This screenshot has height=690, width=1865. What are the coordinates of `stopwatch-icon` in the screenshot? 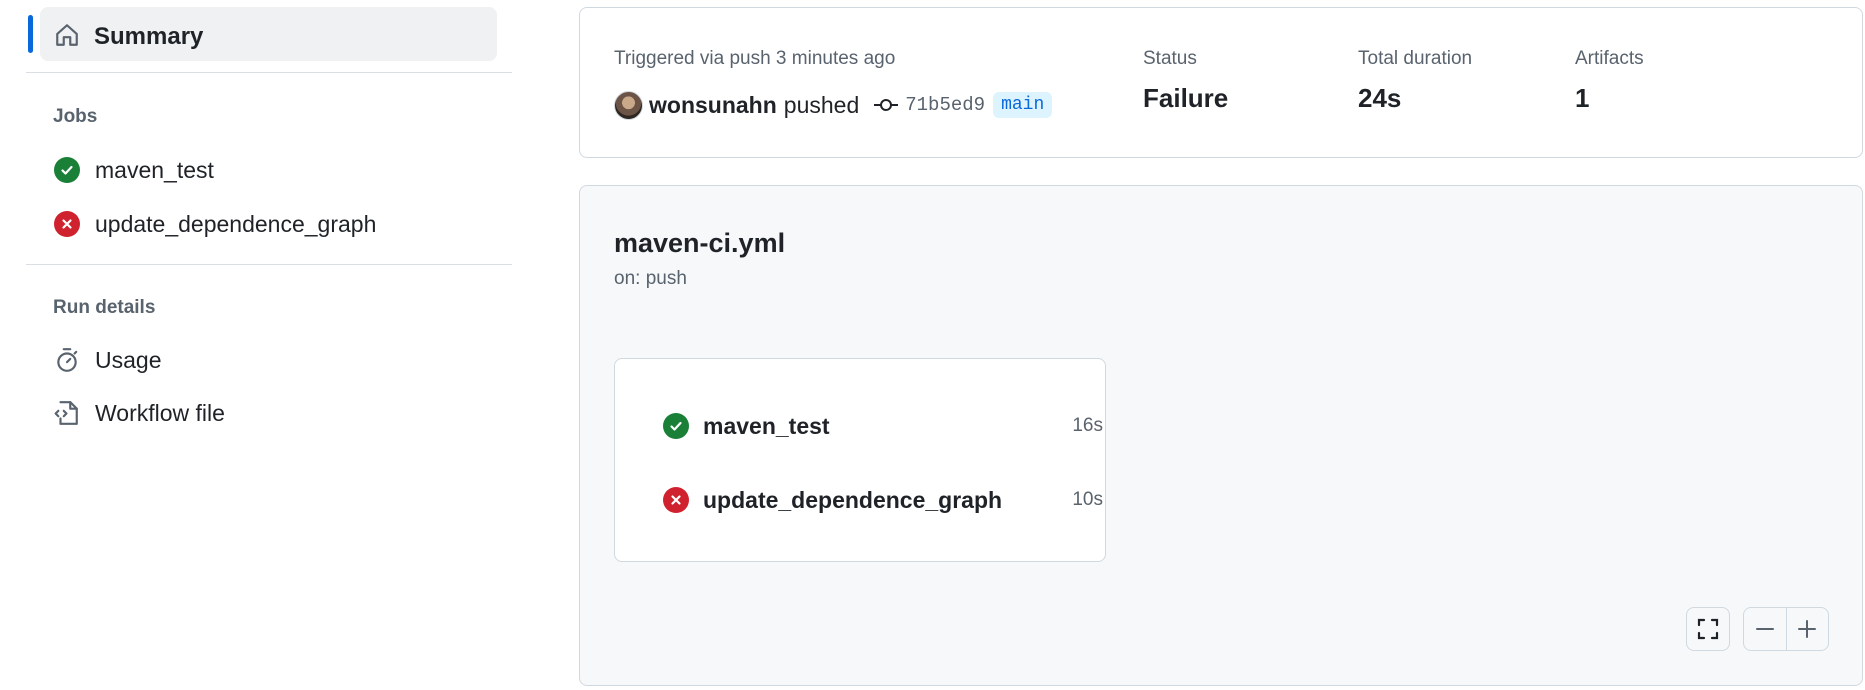 It's located at (67, 360).